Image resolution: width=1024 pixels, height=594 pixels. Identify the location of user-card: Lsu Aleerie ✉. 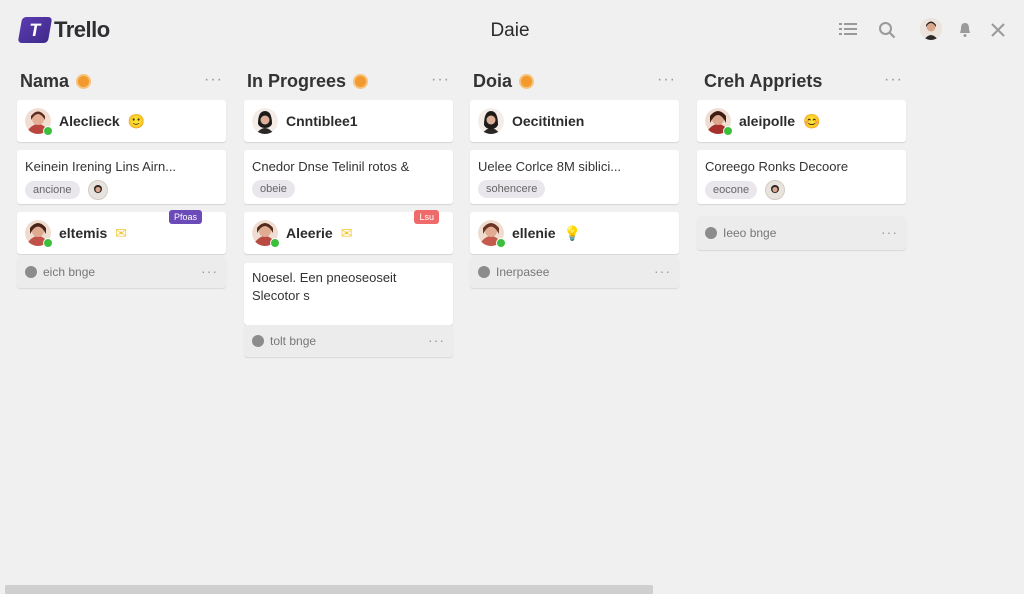
(348, 232).